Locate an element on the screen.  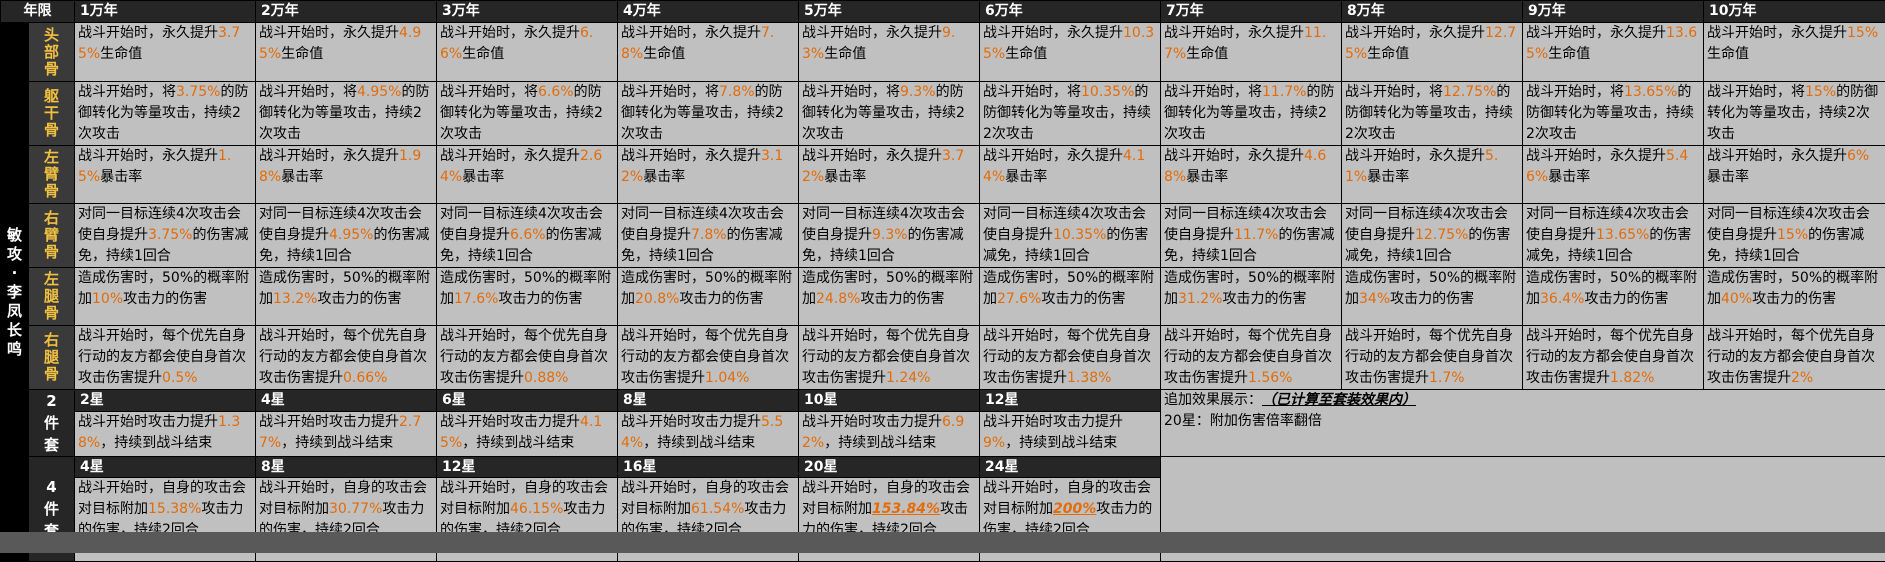
bone-cell: 战斗开始时，每个优先自身行动的友方都会使自身首次攻击伤害提升1.24% is located at coordinates (889, 358).